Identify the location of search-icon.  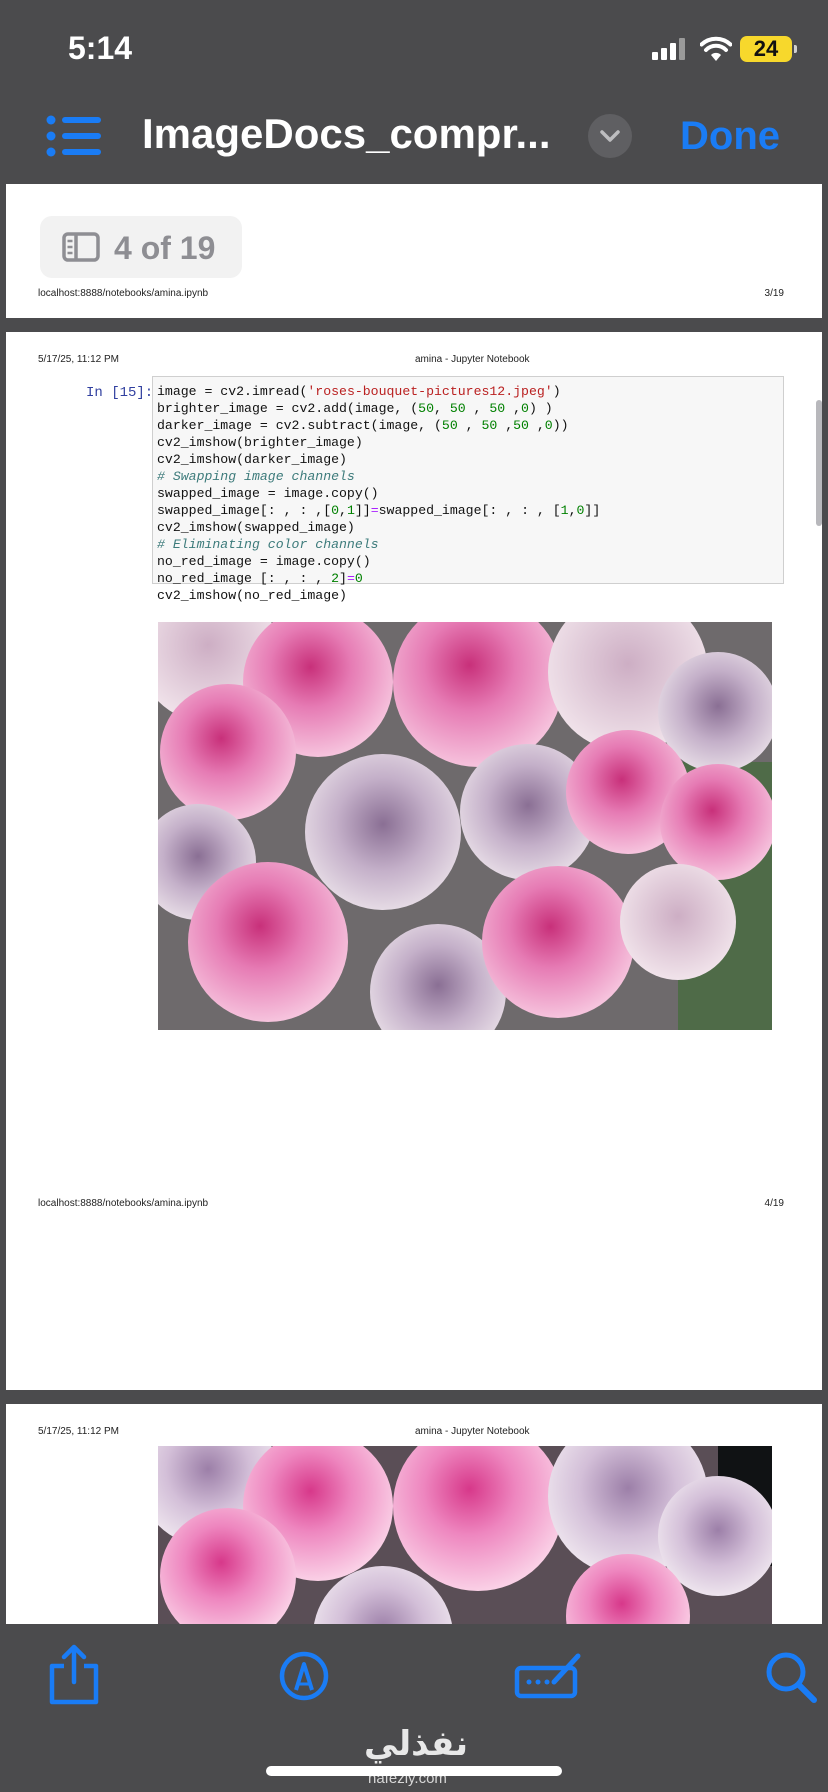
(792, 1675).